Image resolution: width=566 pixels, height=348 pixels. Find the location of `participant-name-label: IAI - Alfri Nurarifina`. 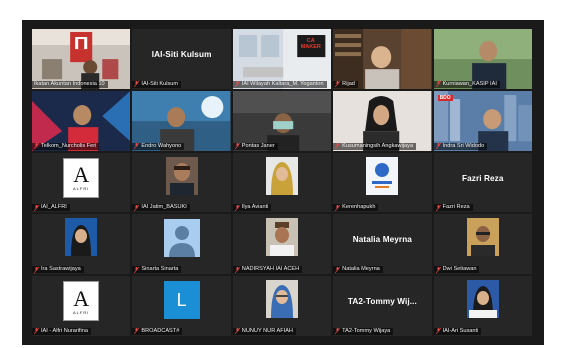

participant-name-label: IAI - Alfri Nurarifina is located at coordinates (61, 331).